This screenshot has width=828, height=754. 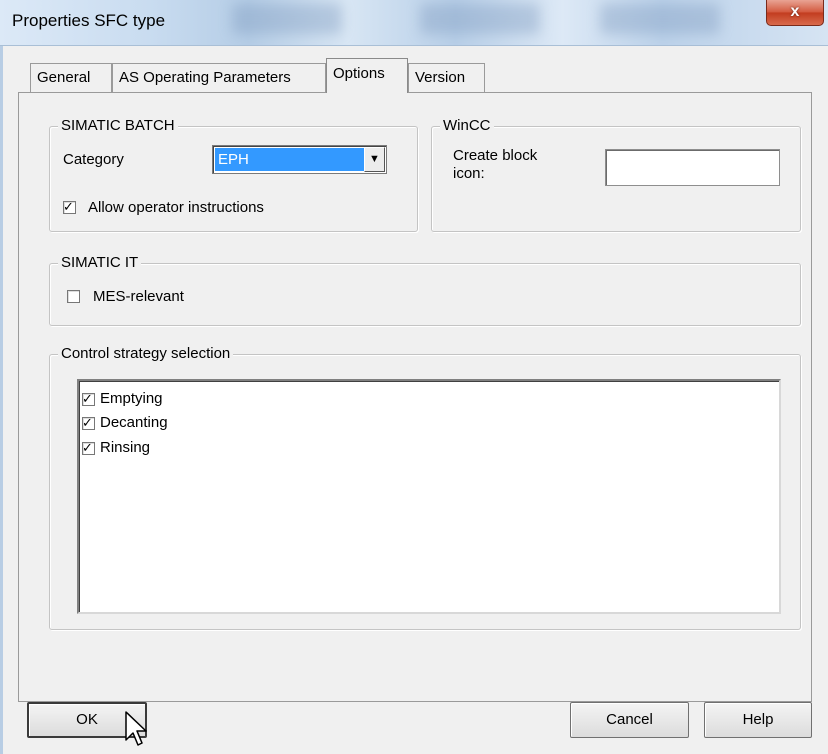 What do you see at coordinates (440, 77) in the screenshot?
I see `tab-label: Version` at bounding box center [440, 77].